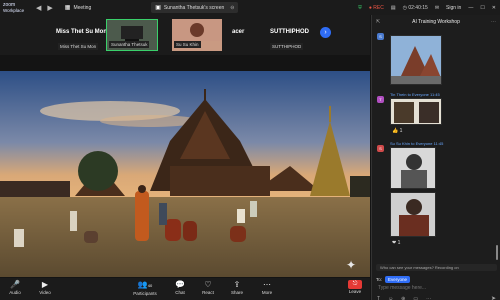 The height and width of the screenshot is (300, 500). What do you see at coordinates (197, 30) in the screenshot?
I see `participant-video` at bounding box center [197, 30].